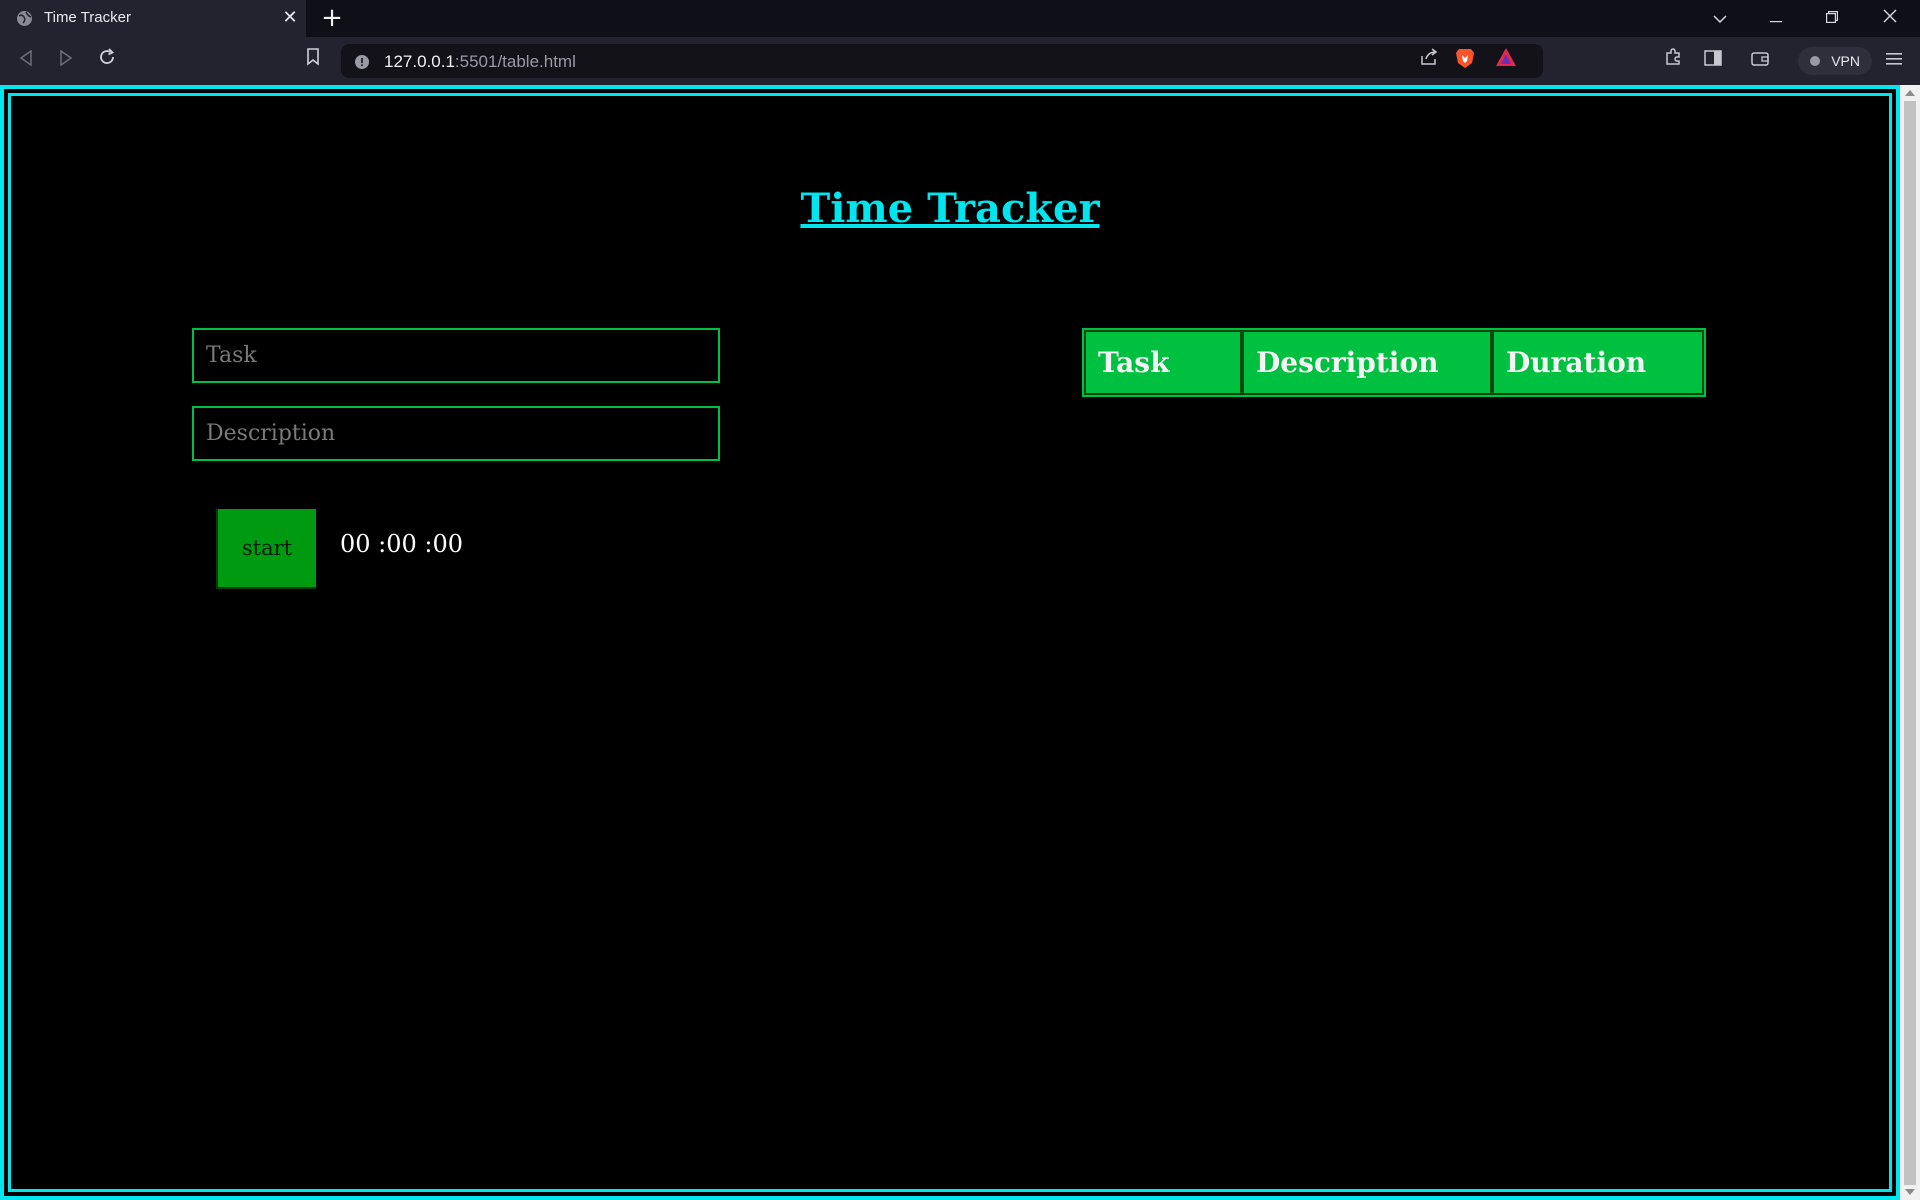  I want to click on header-duration: Duration, so click(1598, 362).